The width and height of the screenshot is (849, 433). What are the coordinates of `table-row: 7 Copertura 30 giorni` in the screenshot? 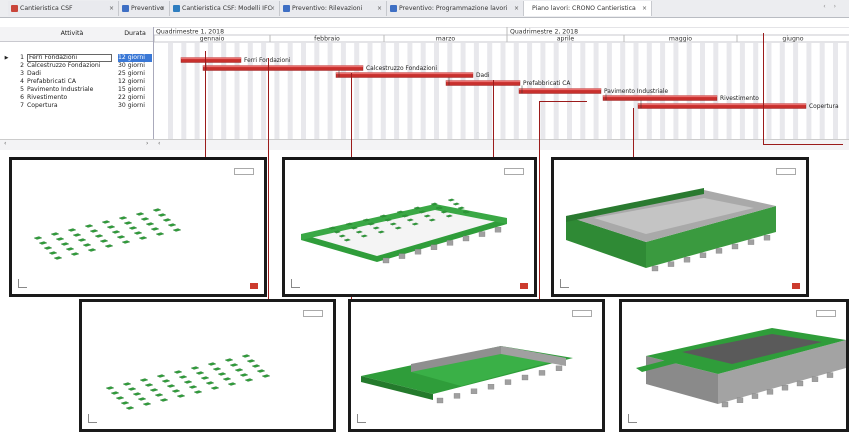 It's located at (76, 106).